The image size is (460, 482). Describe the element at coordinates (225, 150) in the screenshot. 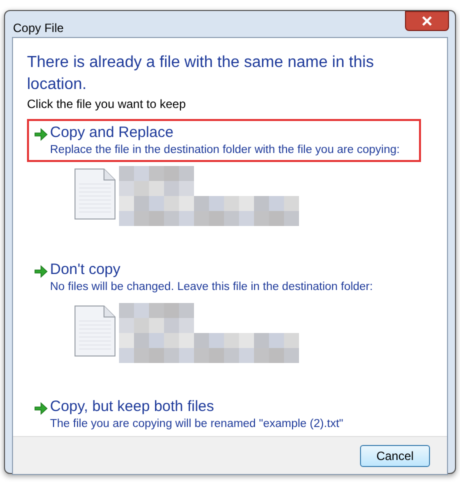

I see `option-description: Replace the file in the destination folder with the file you are copying:` at that location.